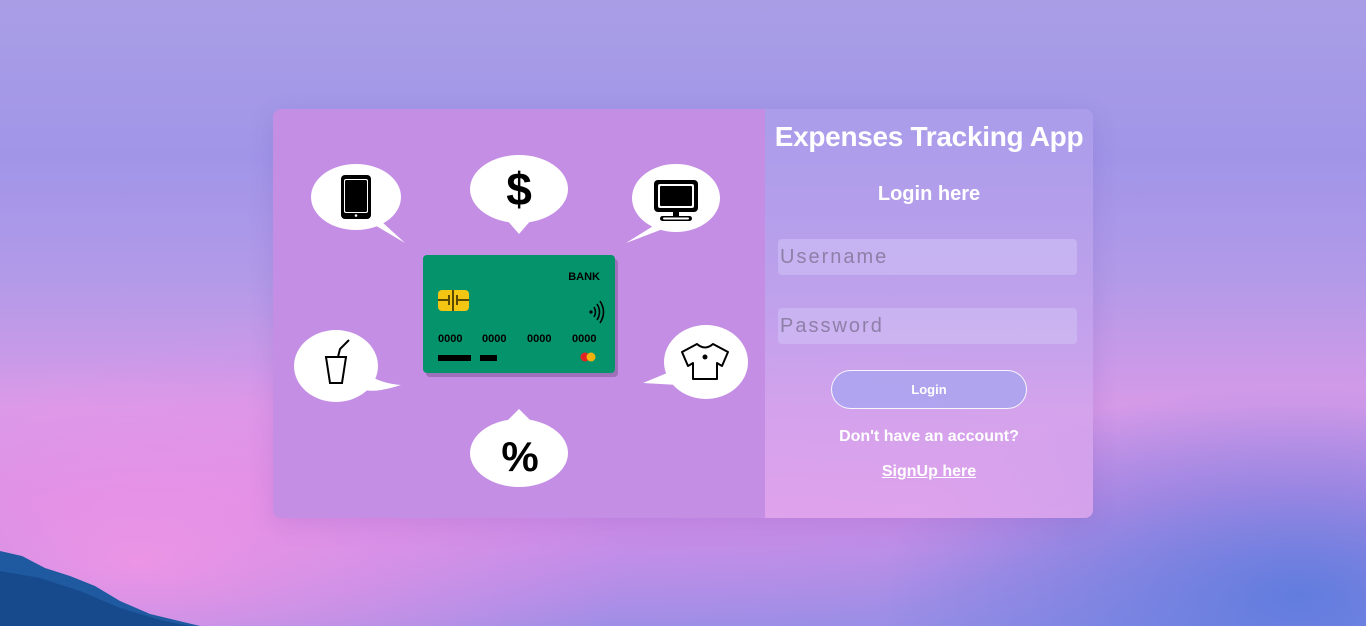 The width and height of the screenshot is (1366, 626). Describe the element at coordinates (929, 472) in the screenshot. I see `signup-link: SignUp here` at that location.